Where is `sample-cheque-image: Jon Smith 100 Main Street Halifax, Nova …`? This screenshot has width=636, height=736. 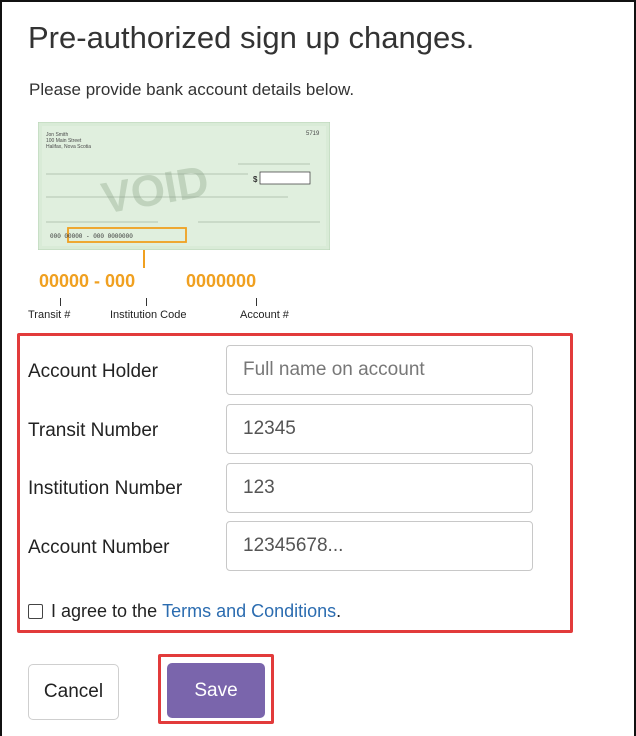 sample-cheque-image: Jon Smith 100 Main Street Halifax, Nova … is located at coordinates (184, 186).